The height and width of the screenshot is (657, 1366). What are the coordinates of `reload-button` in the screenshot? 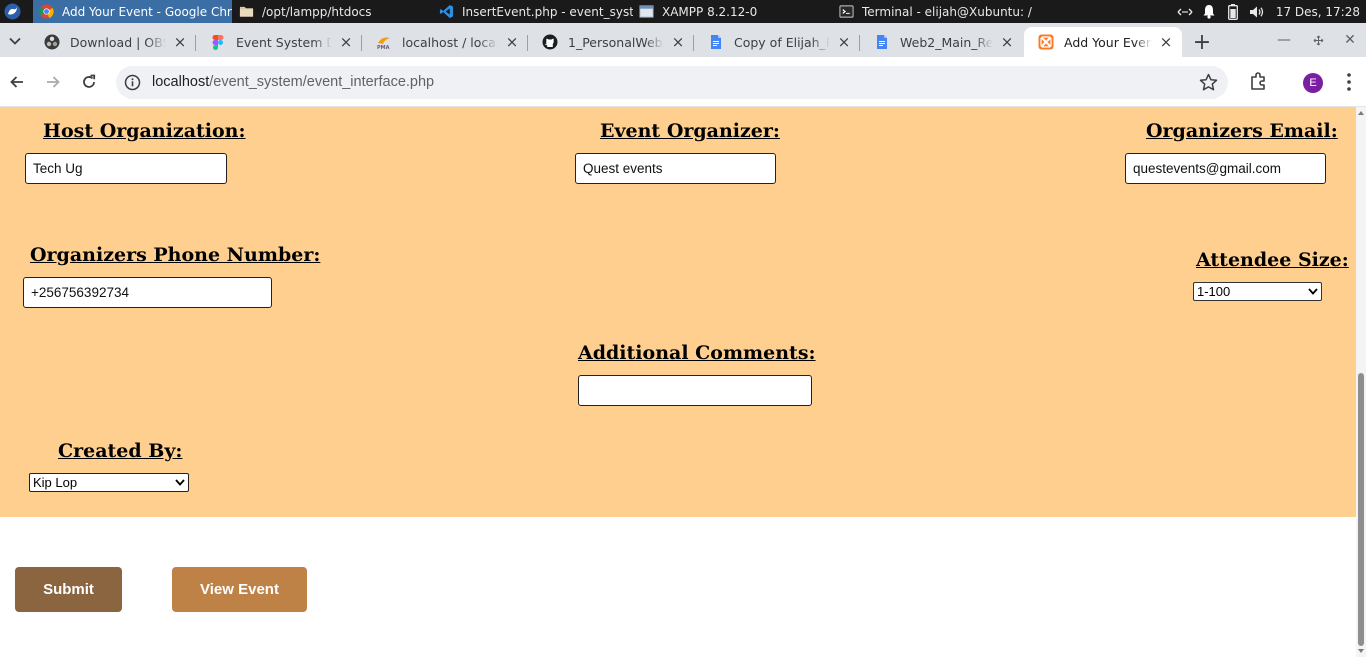 It's located at (89, 82).